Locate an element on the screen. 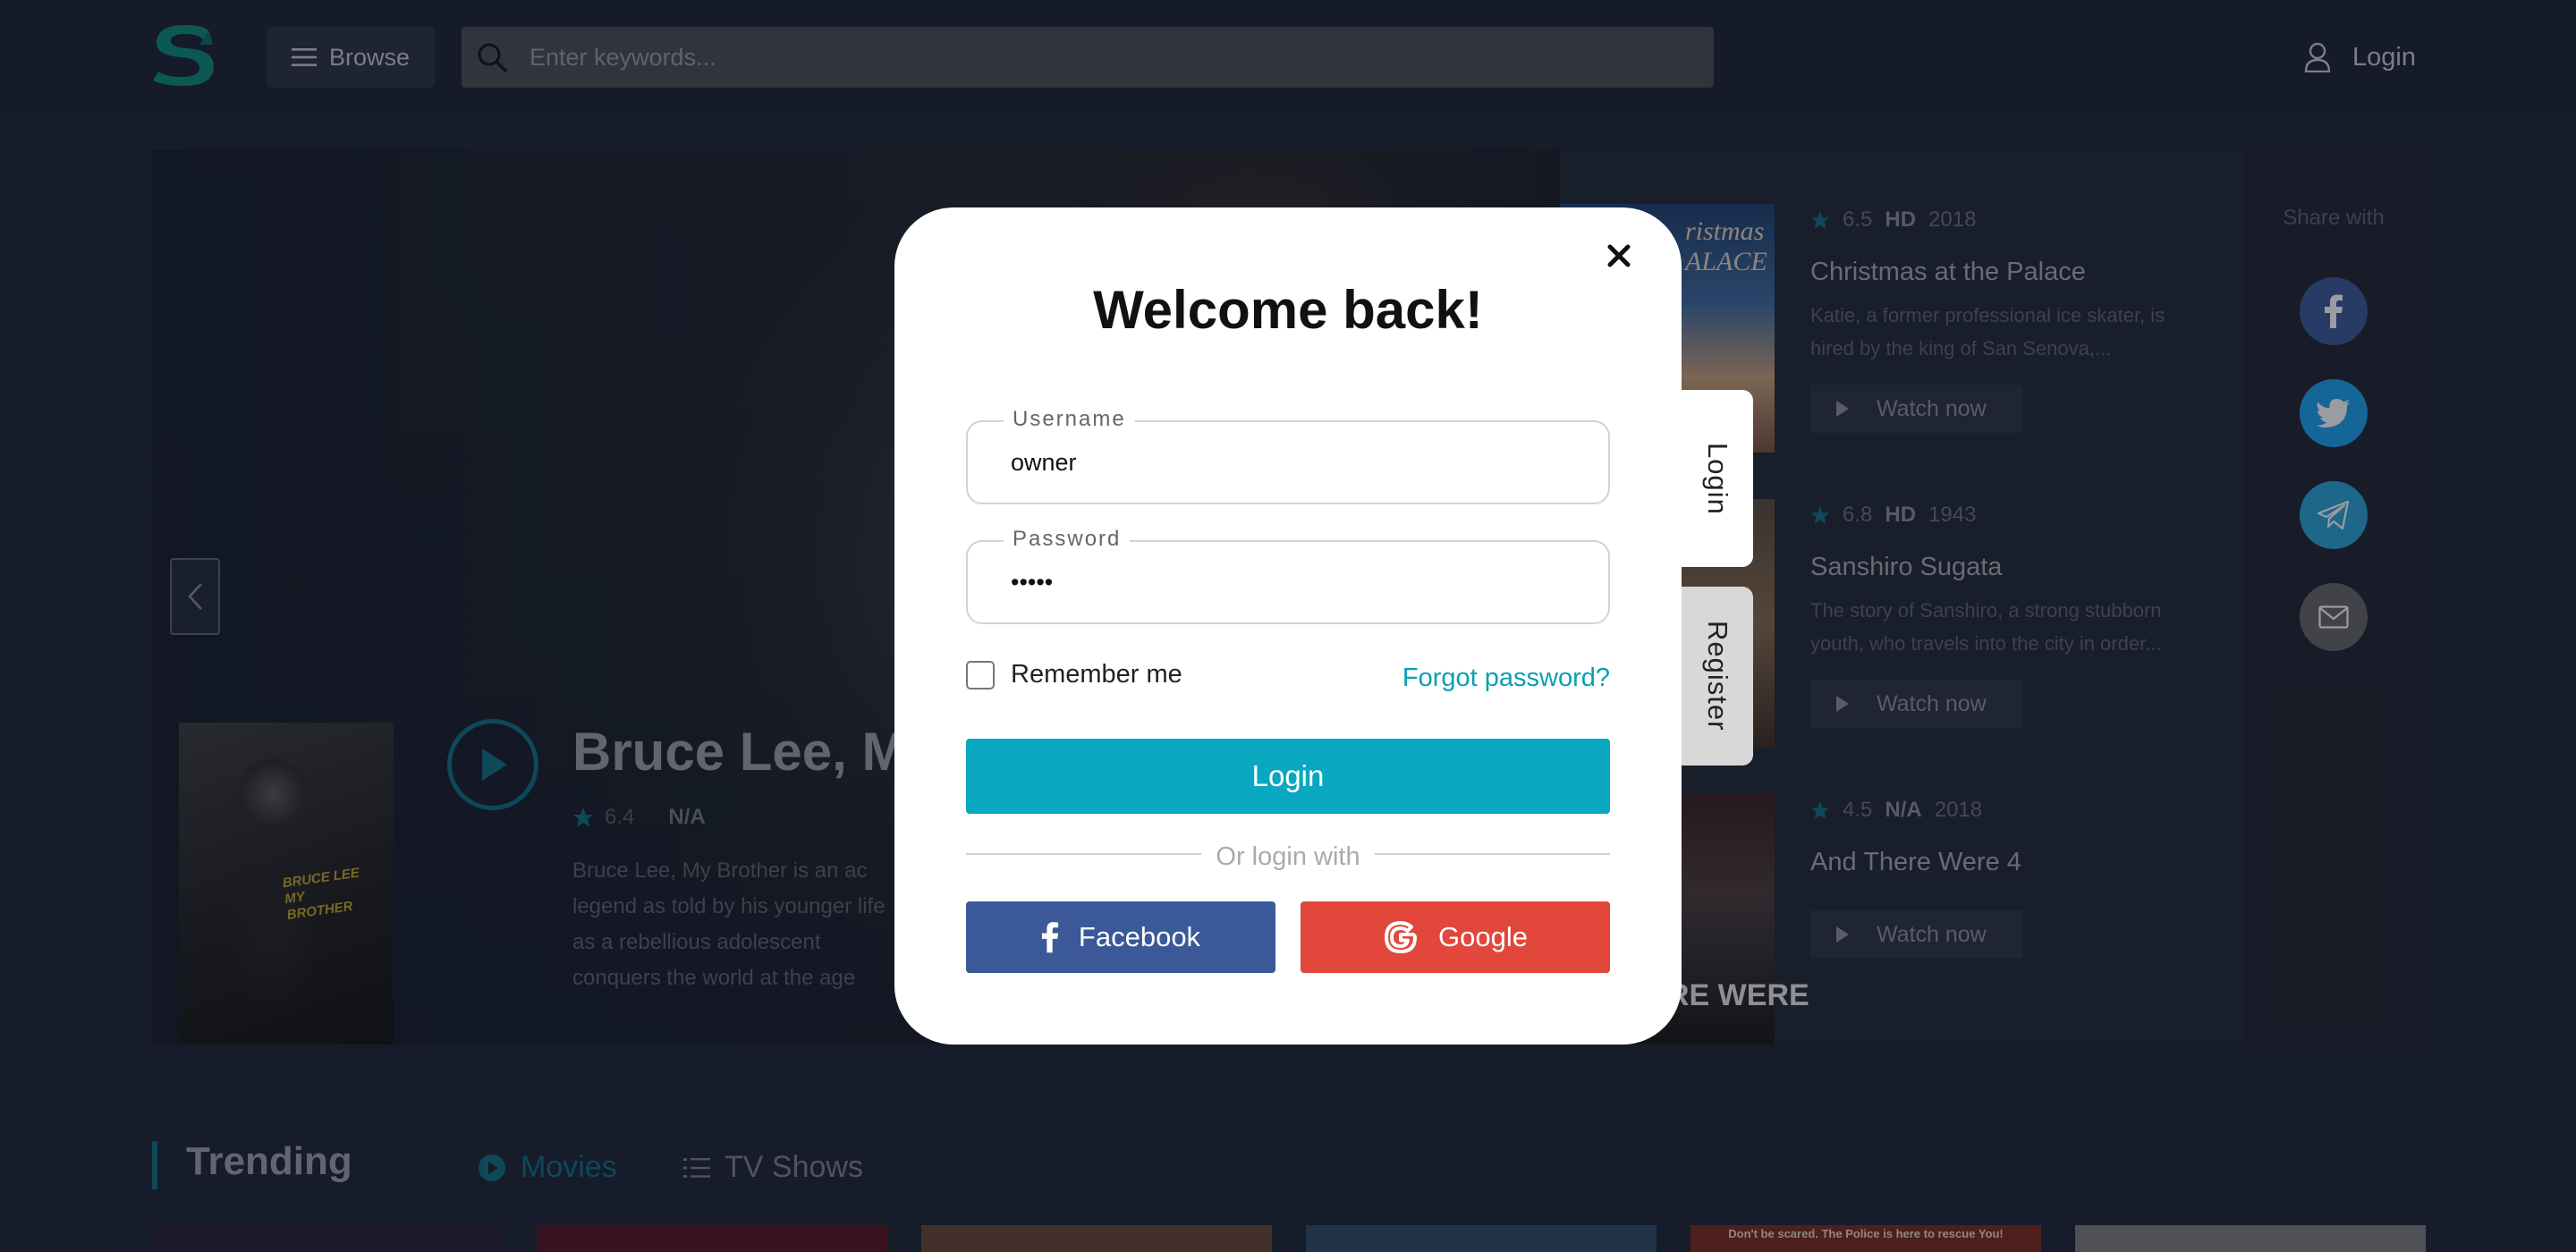  password-input is located at coordinates (1297, 582).